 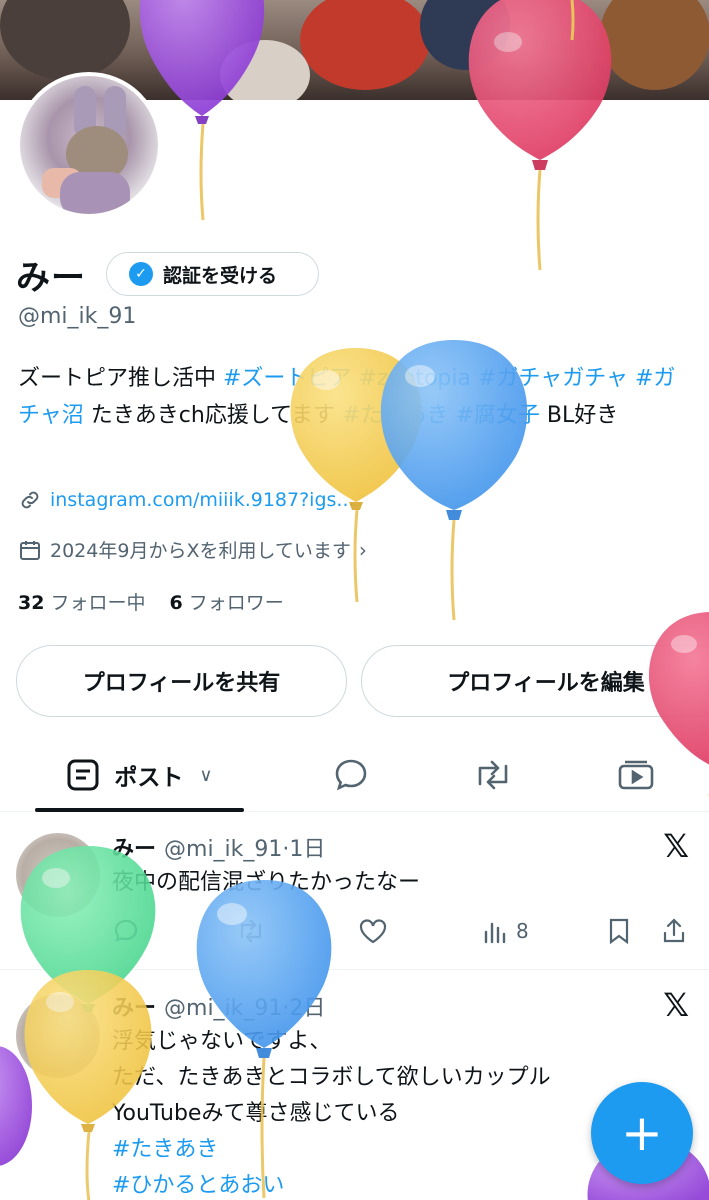 What do you see at coordinates (331, 1184) in the screenshot?
I see `post-hashtag: #ひかるとあおい` at bounding box center [331, 1184].